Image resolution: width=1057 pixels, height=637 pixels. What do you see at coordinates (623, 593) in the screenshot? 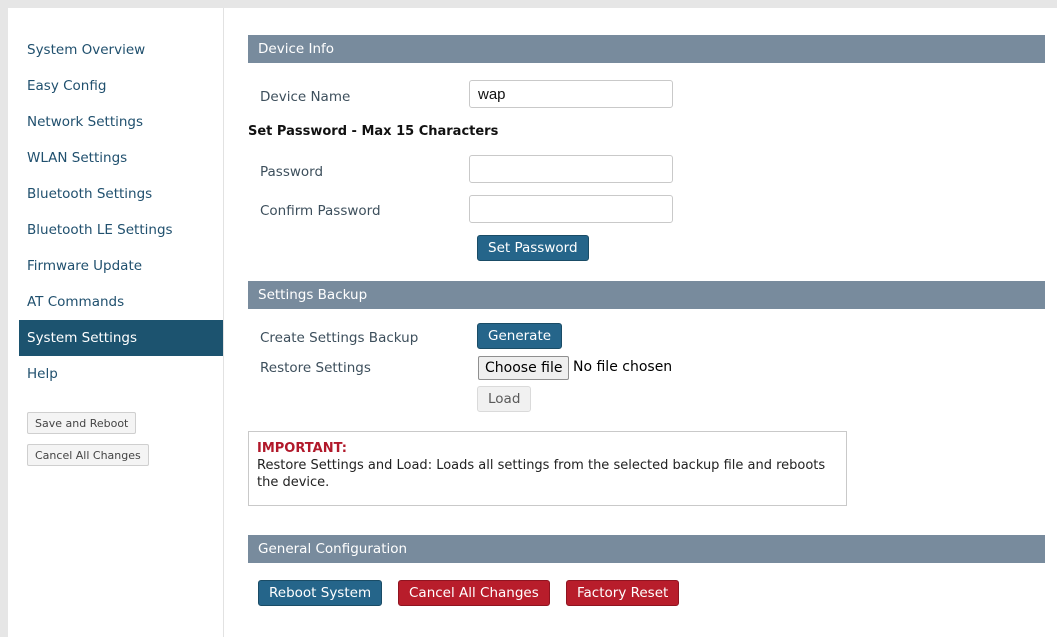
I see `factory-reset-button: Factory Reset` at bounding box center [623, 593].